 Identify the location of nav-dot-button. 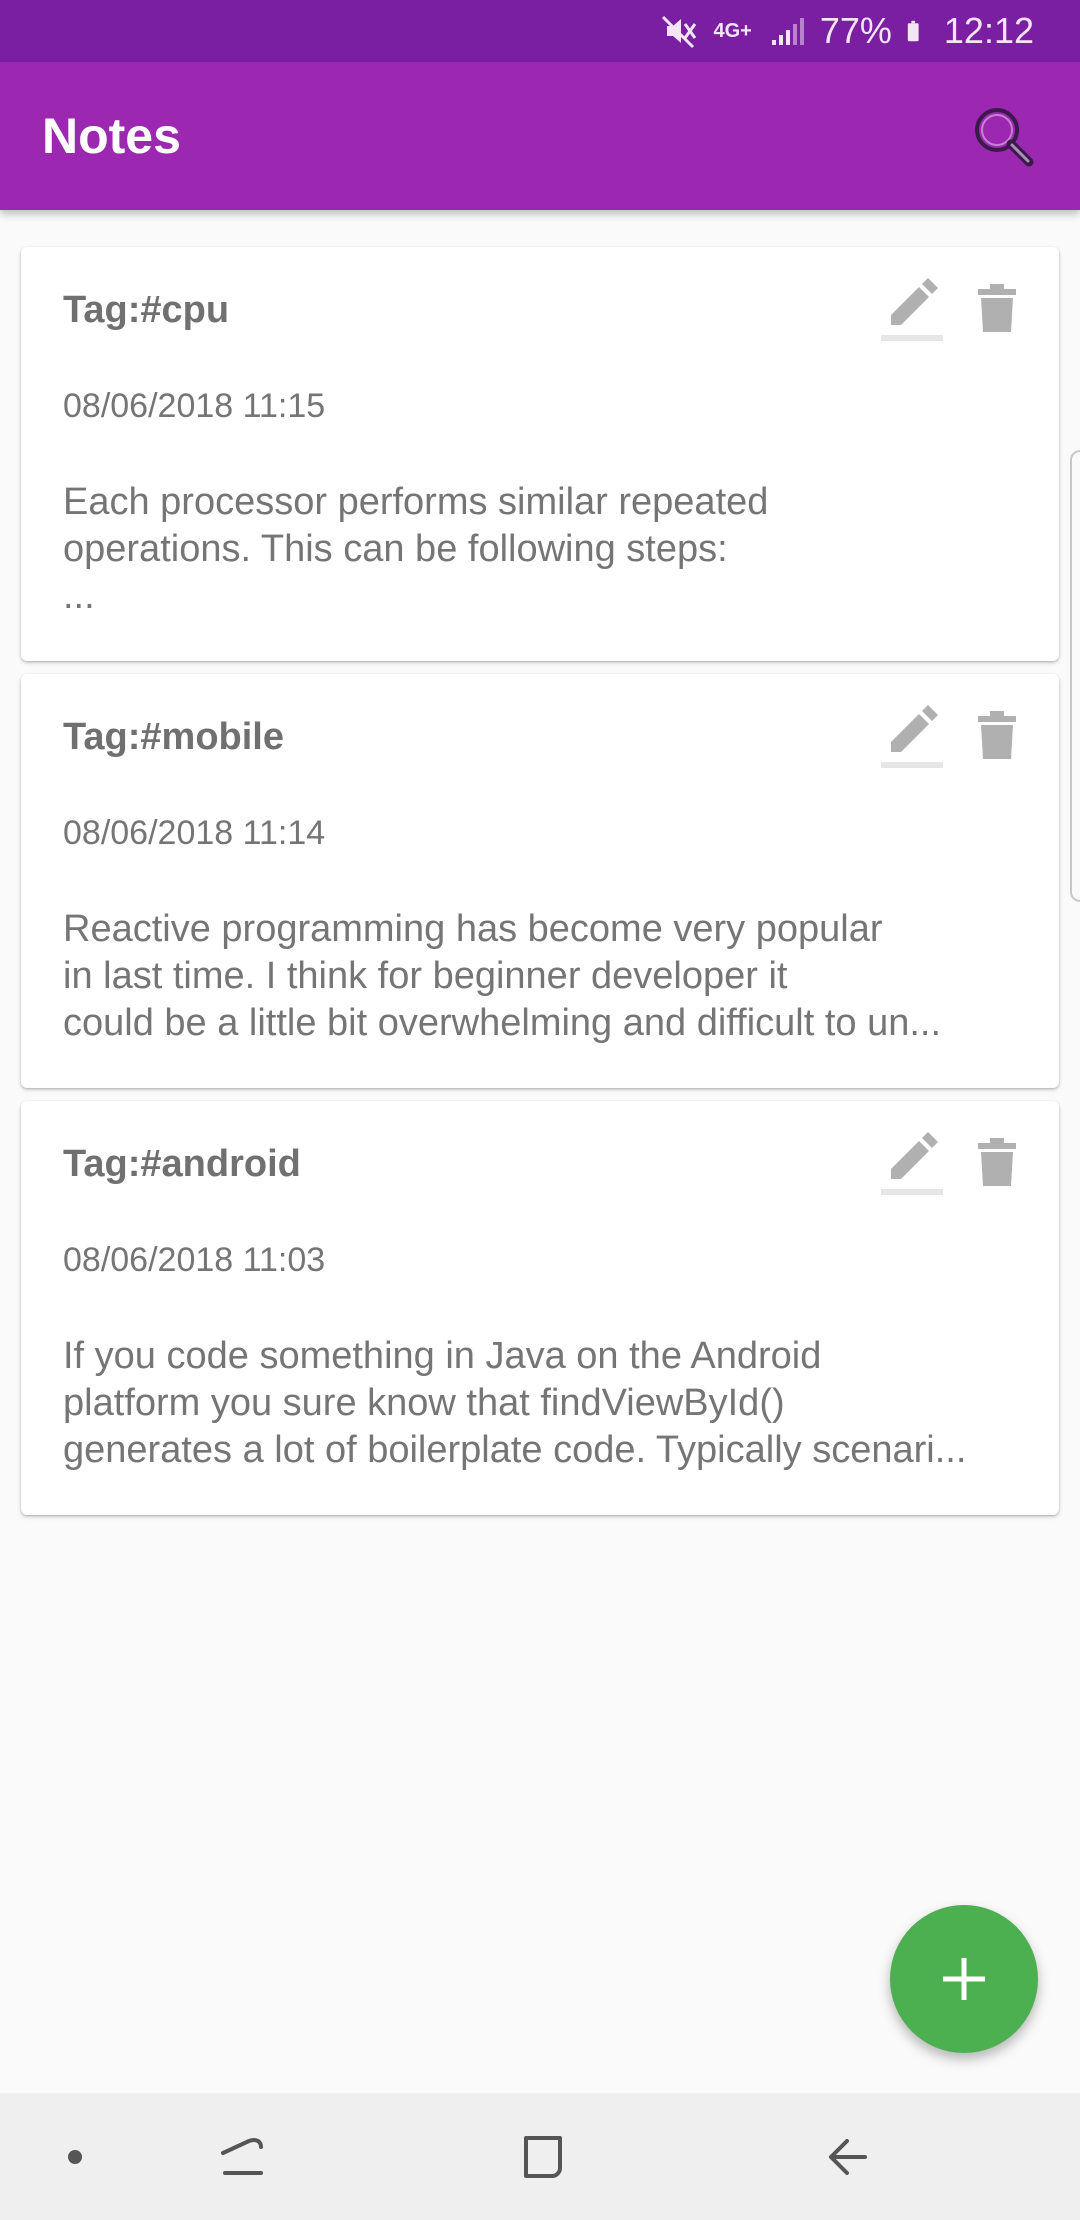
(75, 2156).